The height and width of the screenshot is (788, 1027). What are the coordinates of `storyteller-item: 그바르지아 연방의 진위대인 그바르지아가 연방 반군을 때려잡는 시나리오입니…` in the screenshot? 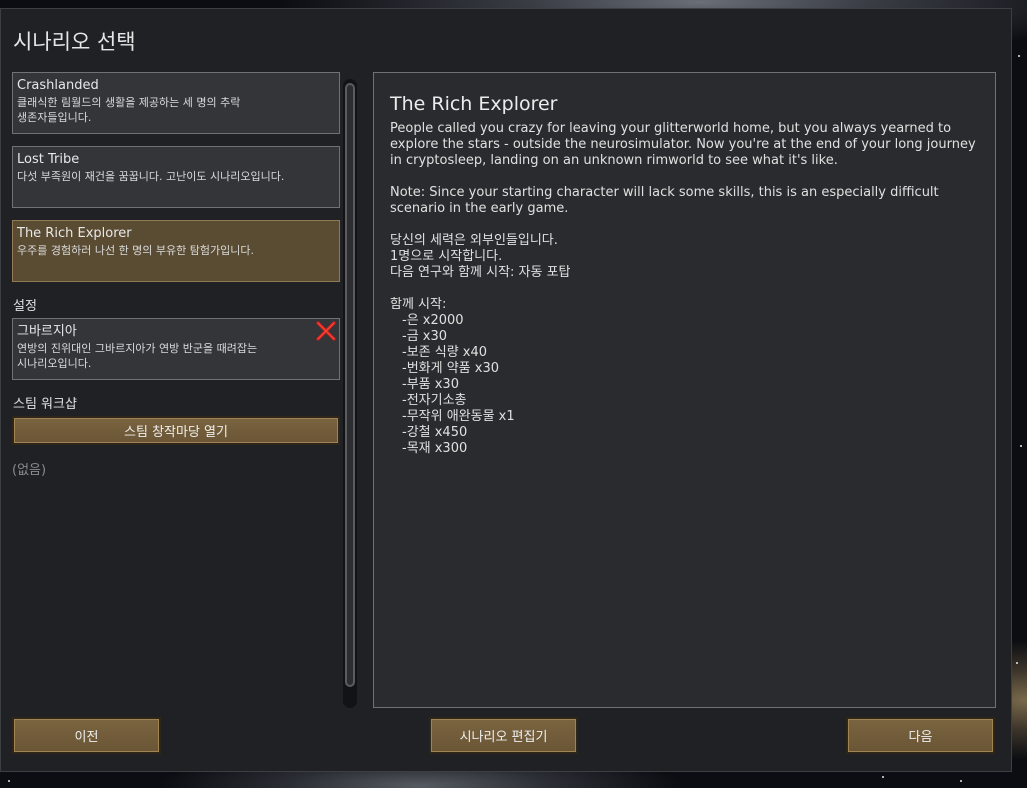 It's located at (176, 349).